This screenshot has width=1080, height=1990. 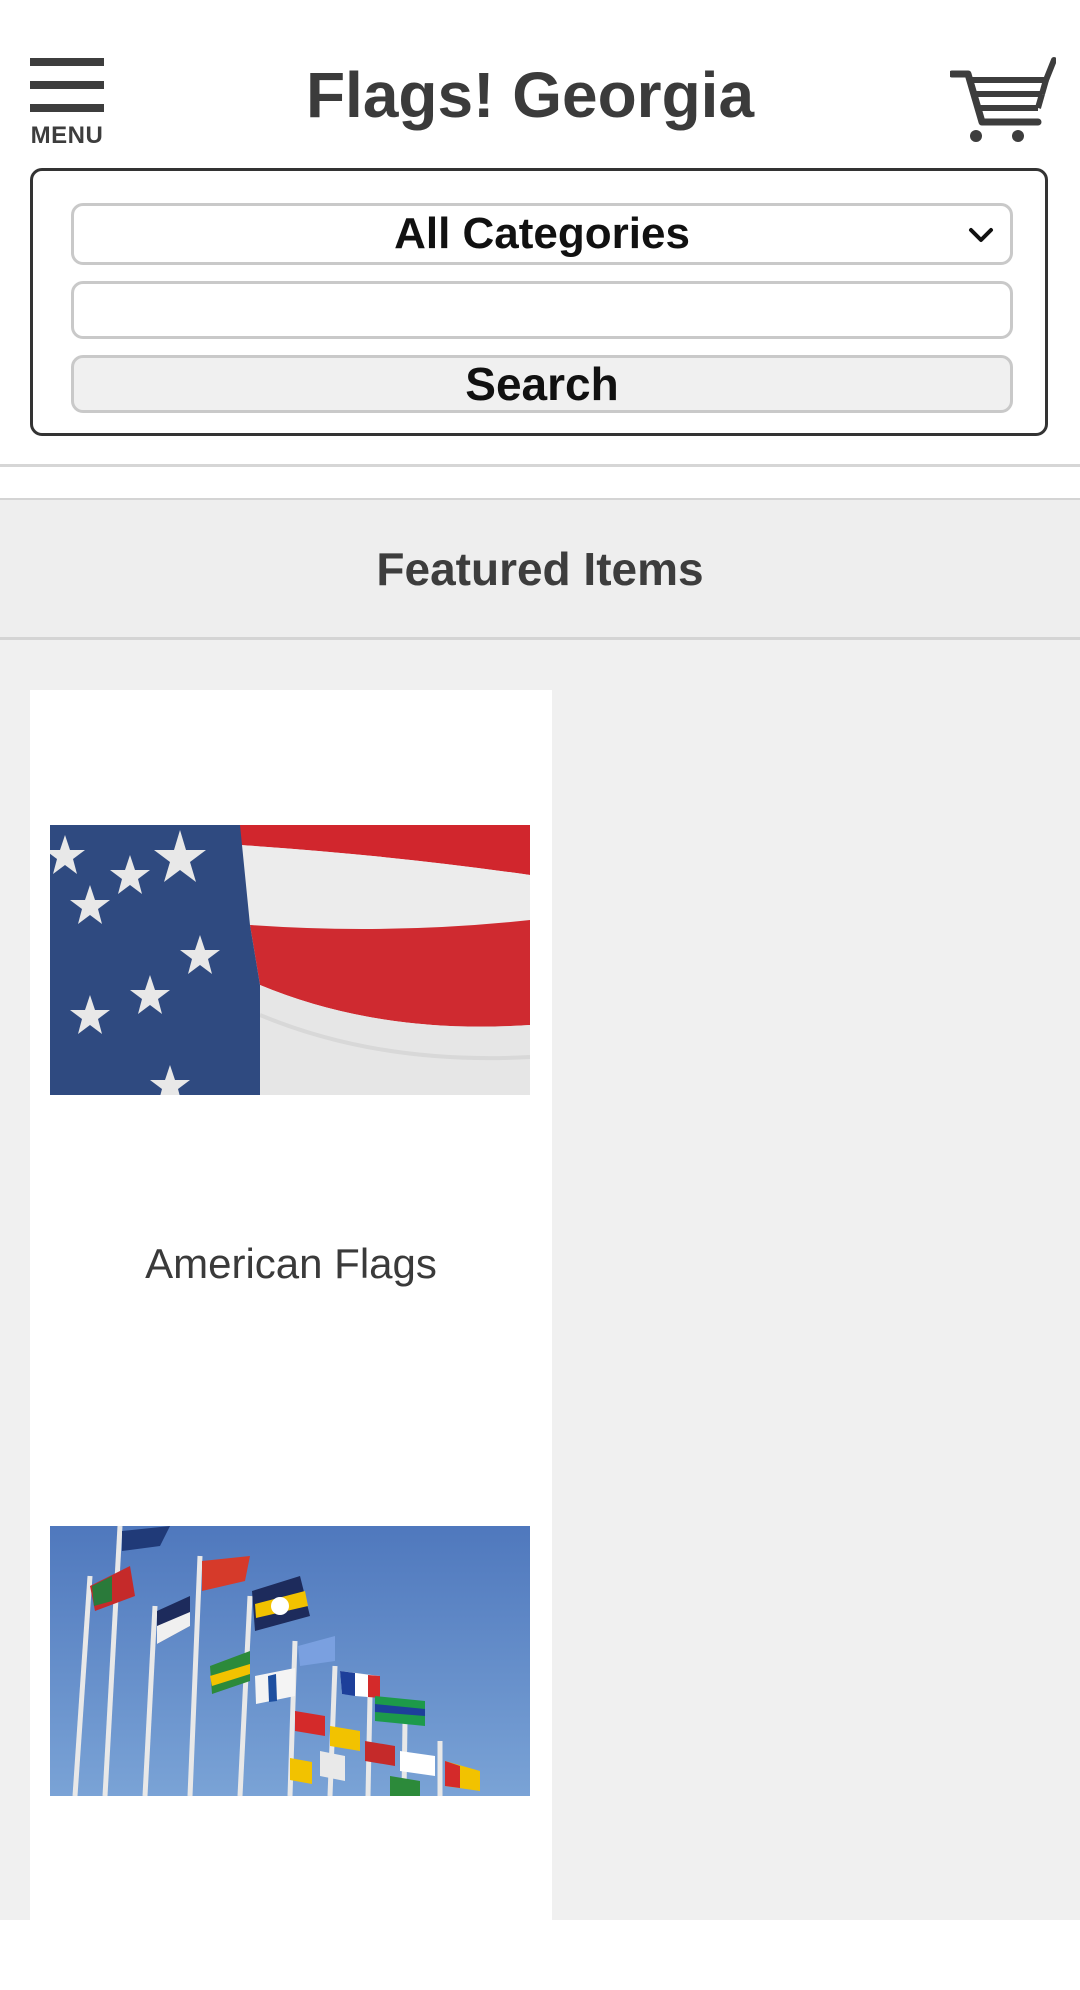 I want to click on product-label: American Flags, so click(x=291, y=1264).